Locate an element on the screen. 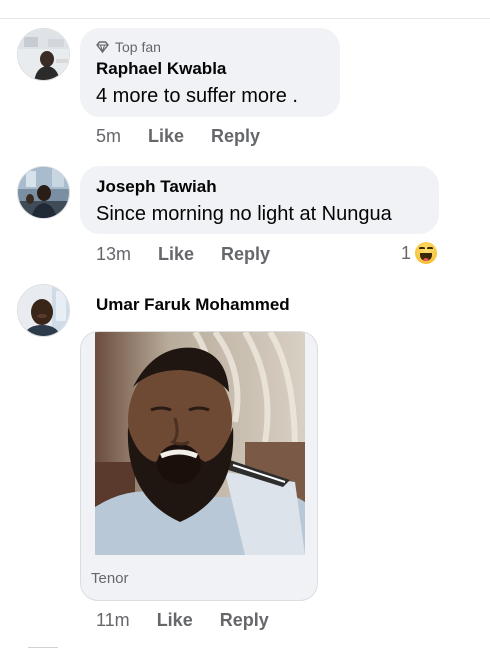 This screenshot has width=490, height=651. top-divider is located at coordinates (245, 18).